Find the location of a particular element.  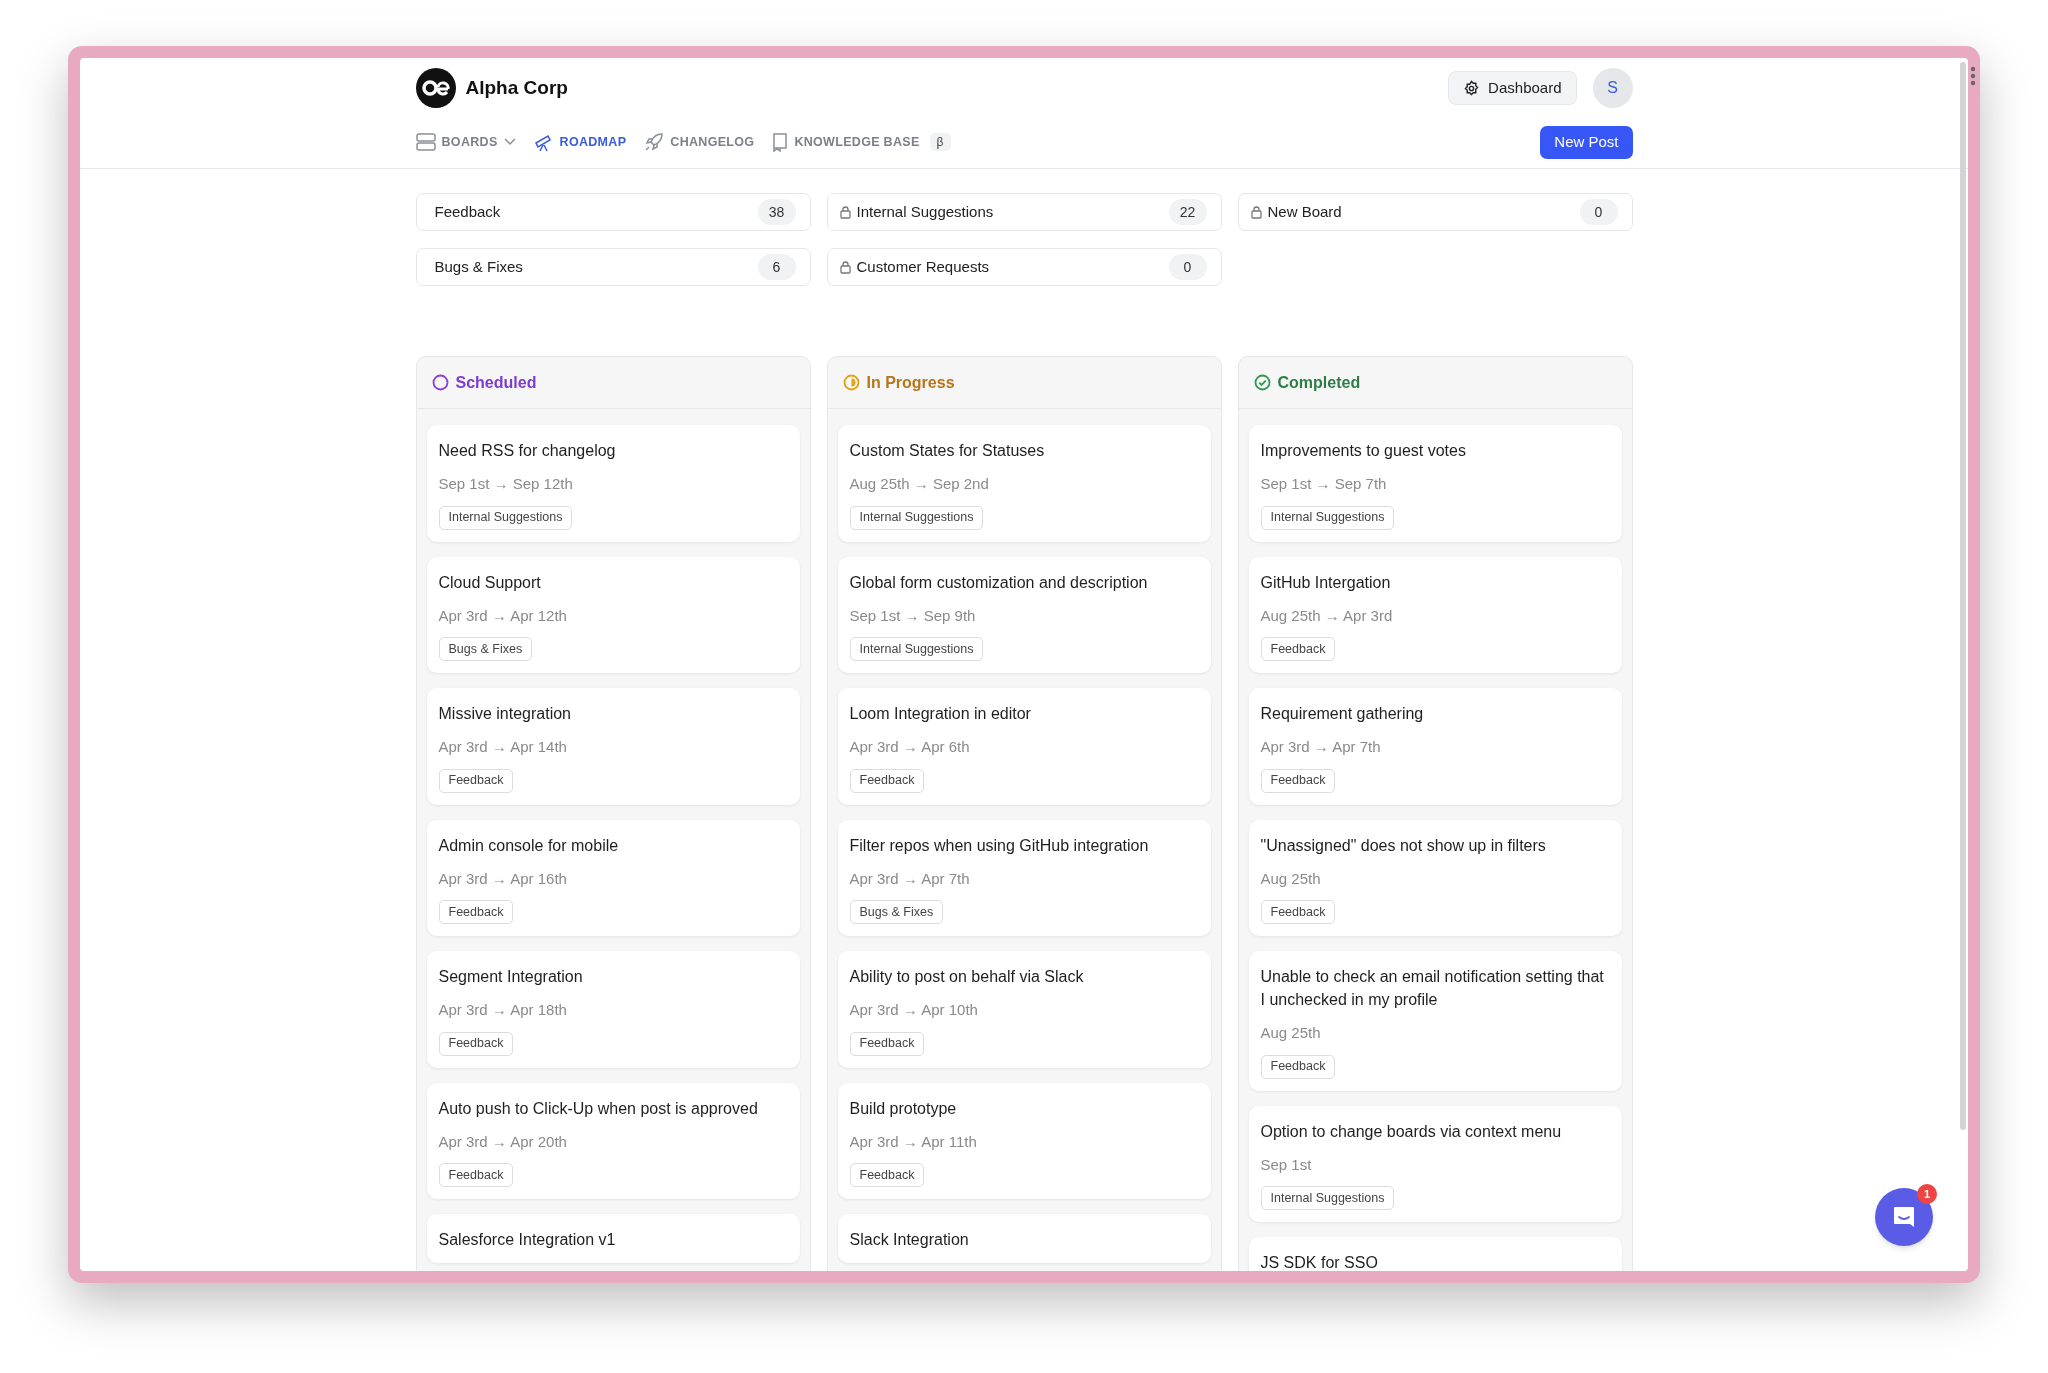

date-range: Sep 1st → Sep 7th is located at coordinates (1324, 484).